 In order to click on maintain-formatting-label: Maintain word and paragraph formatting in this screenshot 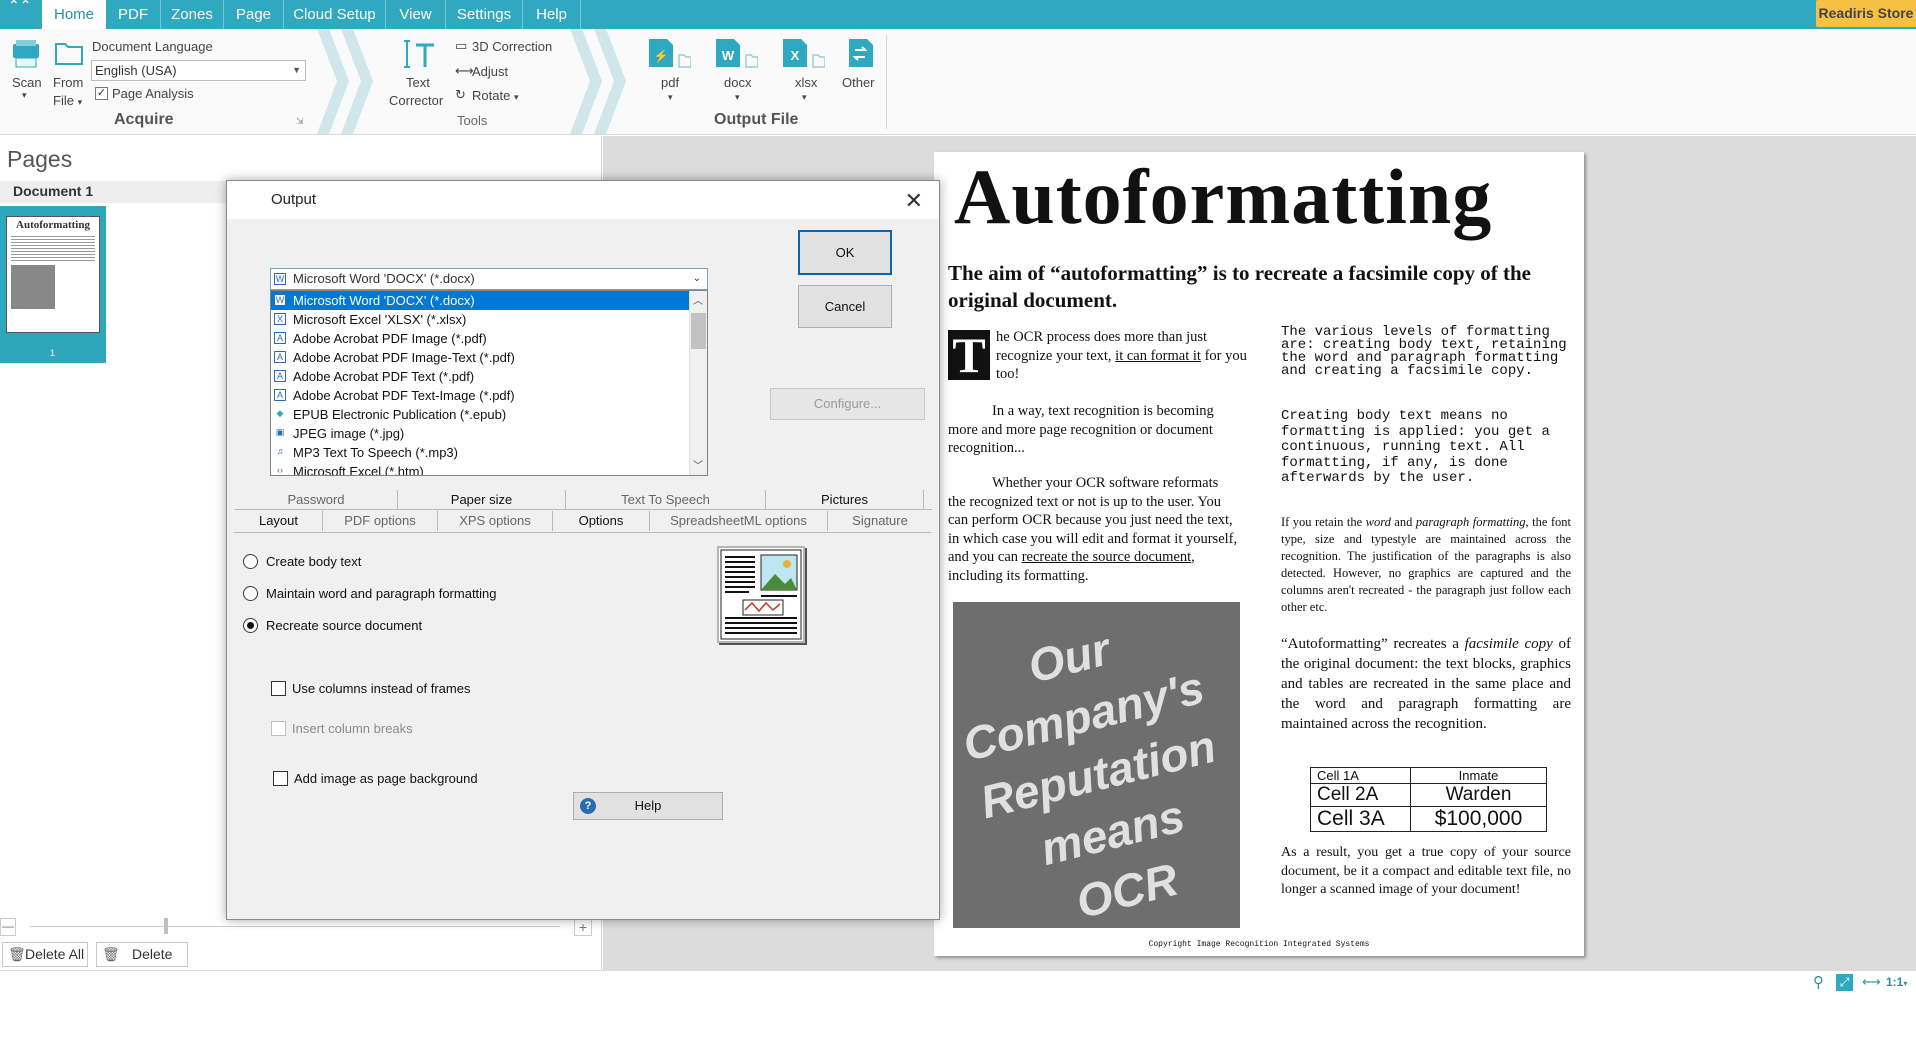, I will do `click(381, 593)`.